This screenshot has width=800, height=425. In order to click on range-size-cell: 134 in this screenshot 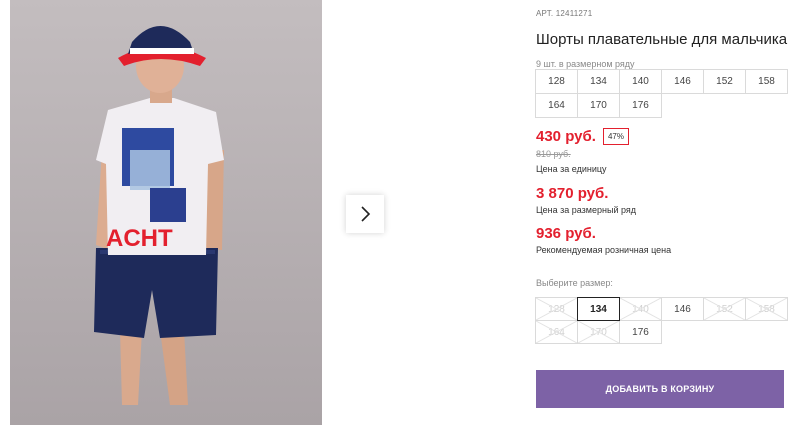, I will do `click(598, 81)`.